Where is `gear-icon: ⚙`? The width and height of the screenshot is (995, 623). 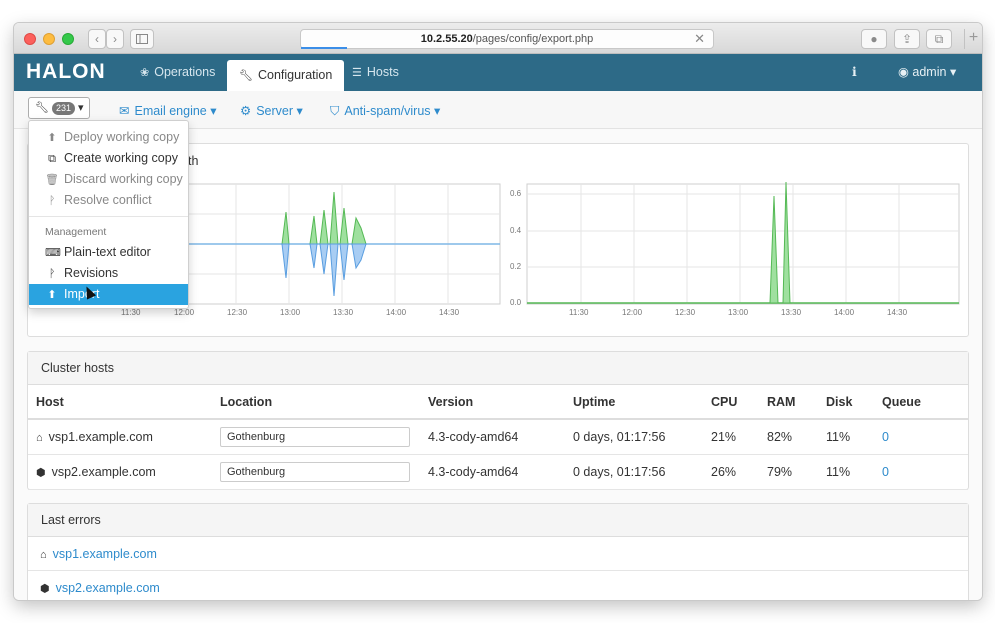
gear-icon: ⚙ is located at coordinates (246, 111).